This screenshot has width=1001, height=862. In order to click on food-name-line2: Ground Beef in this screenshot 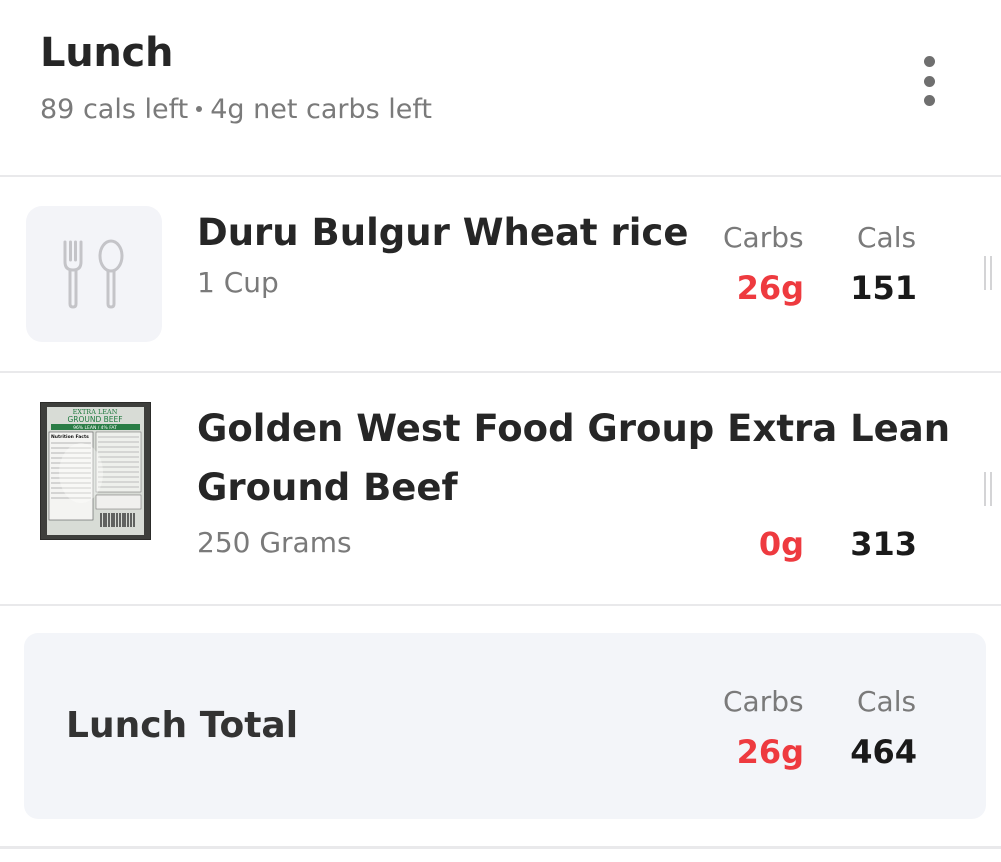, I will do `click(327, 487)`.